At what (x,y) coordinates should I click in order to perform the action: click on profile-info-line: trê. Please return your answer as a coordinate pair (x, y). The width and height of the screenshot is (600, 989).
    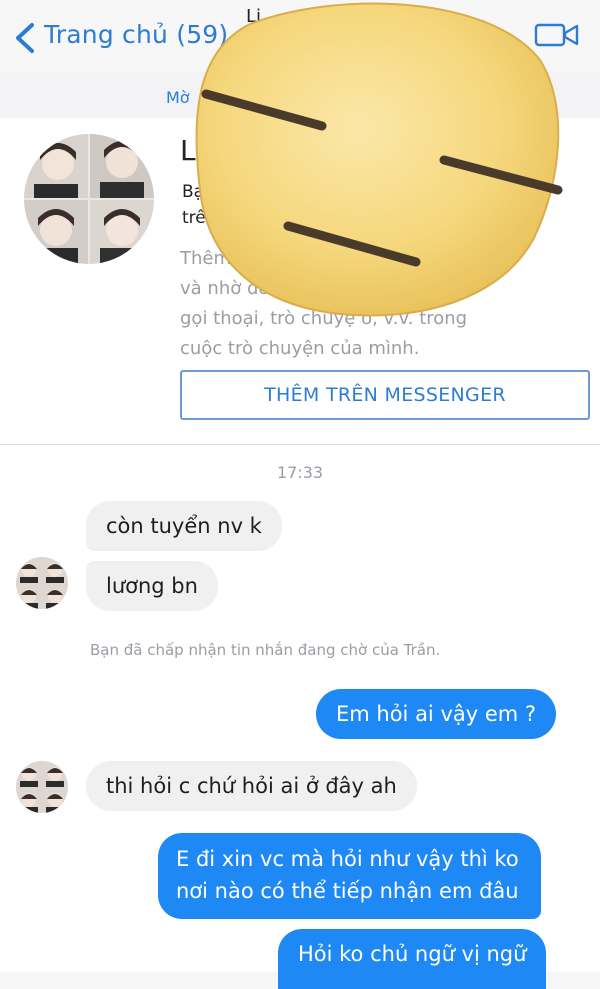
    Looking at the image, I should click on (194, 218).